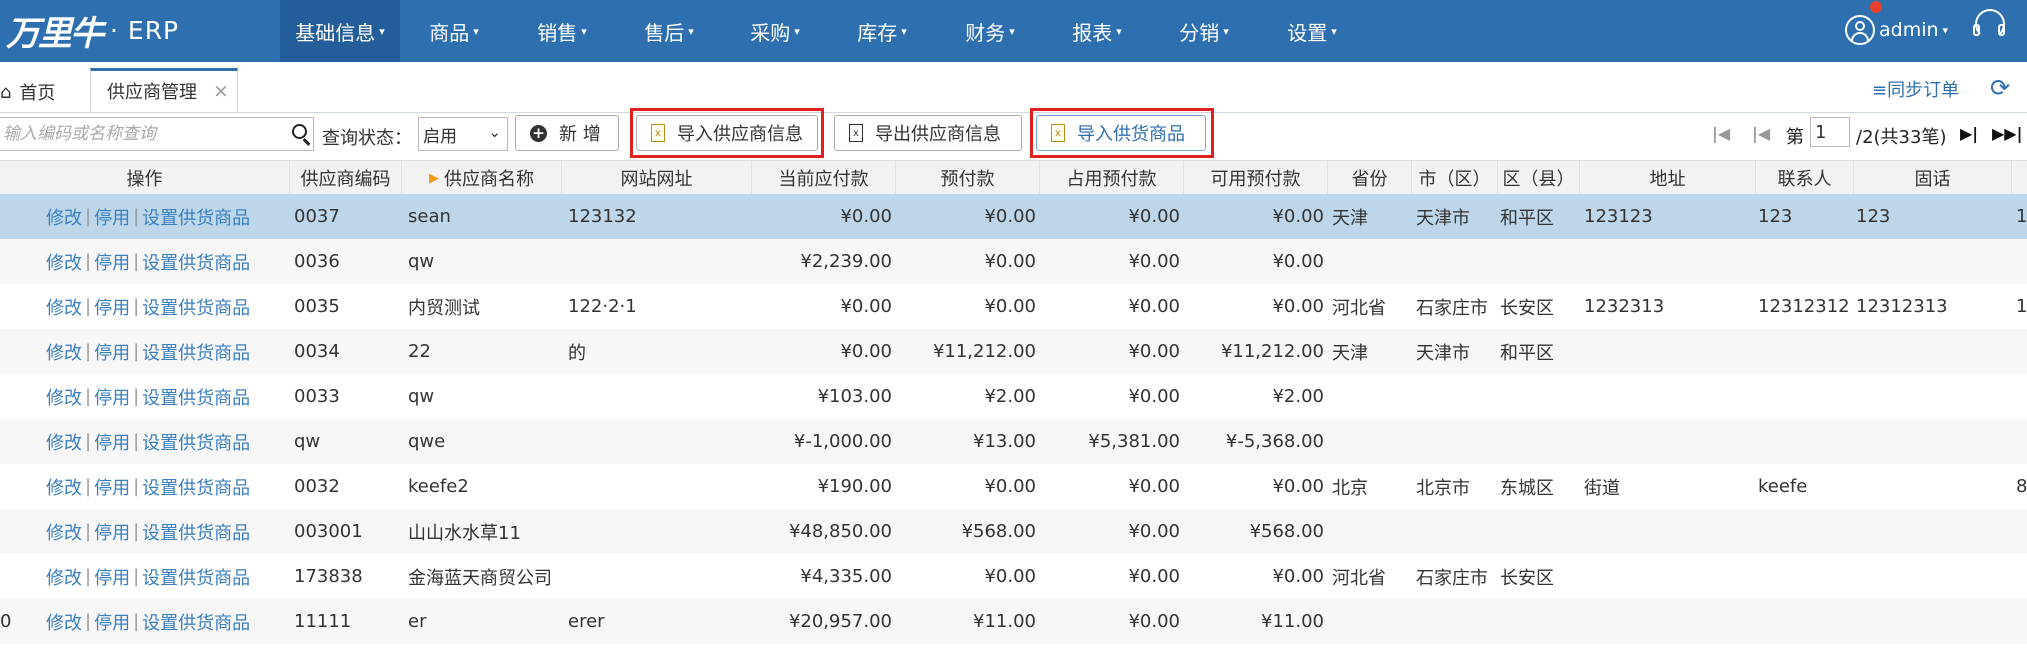  What do you see at coordinates (1204, 31) in the screenshot?
I see `nav-distribution: 分销 ▾` at bounding box center [1204, 31].